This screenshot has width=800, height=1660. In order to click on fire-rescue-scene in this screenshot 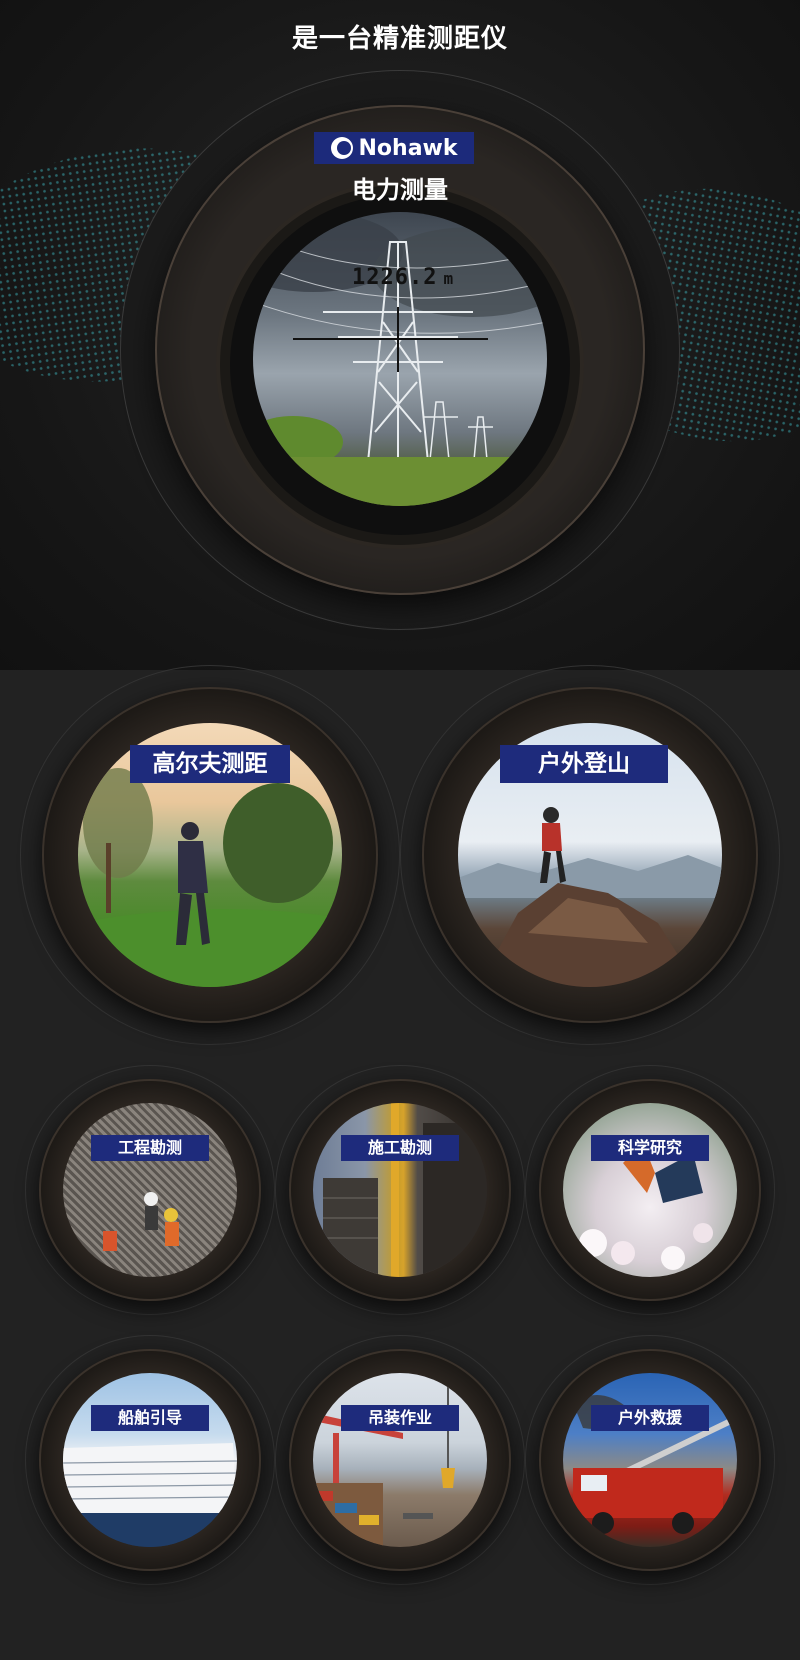, I will do `click(650, 1460)`.